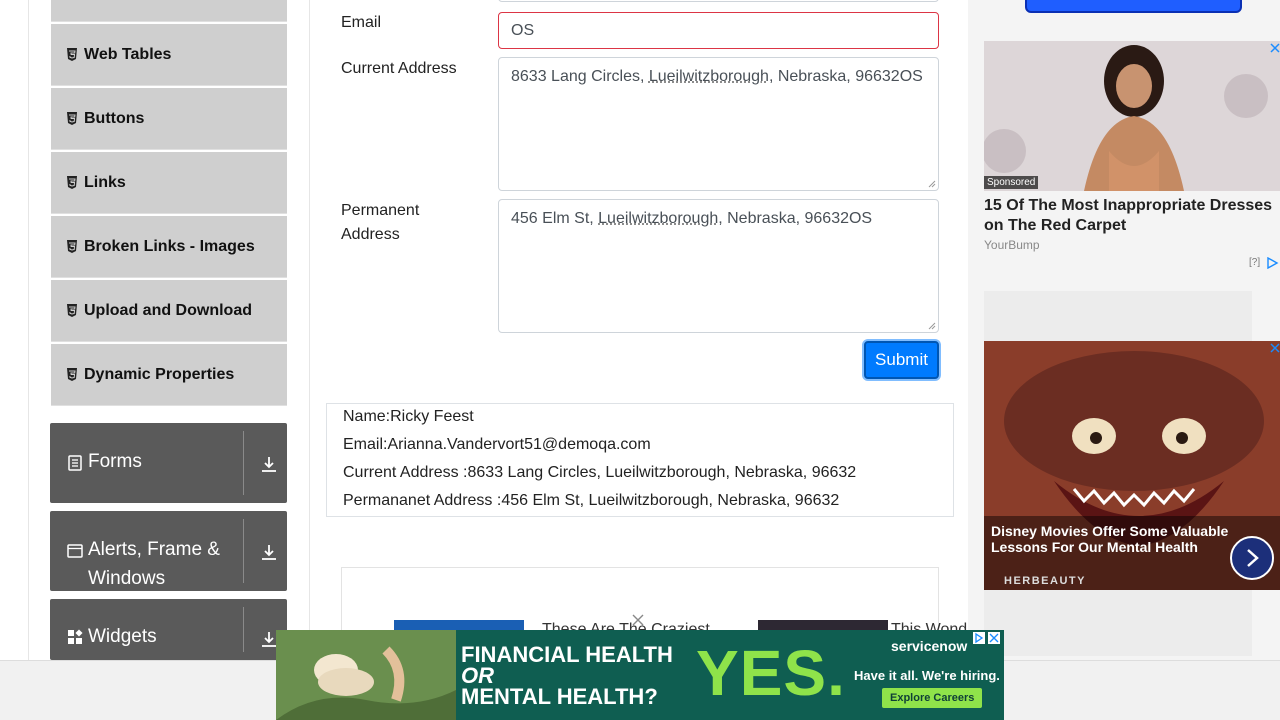 This screenshot has width=1280, height=720. What do you see at coordinates (122, 636) in the screenshot?
I see `sidebar-group-label: Widgets` at bounding box center [122, 636].